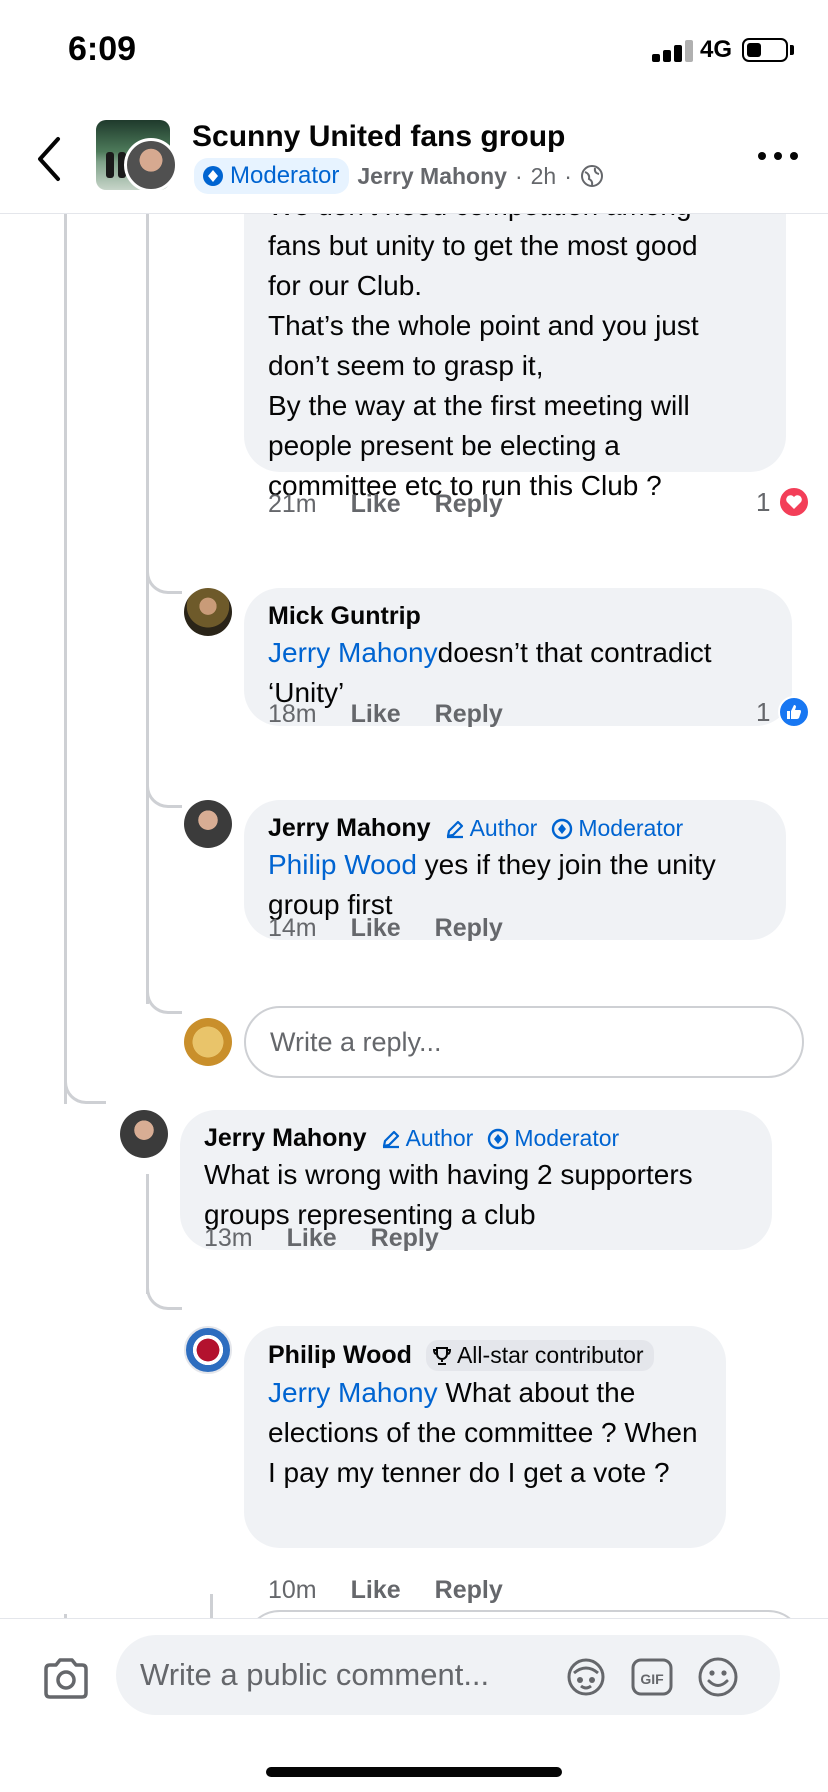 This screenshot has width=828, height=1792. Describe the element at coordinates (292, 504) in the screenshot. I see `comment-time: 21m` at that location.